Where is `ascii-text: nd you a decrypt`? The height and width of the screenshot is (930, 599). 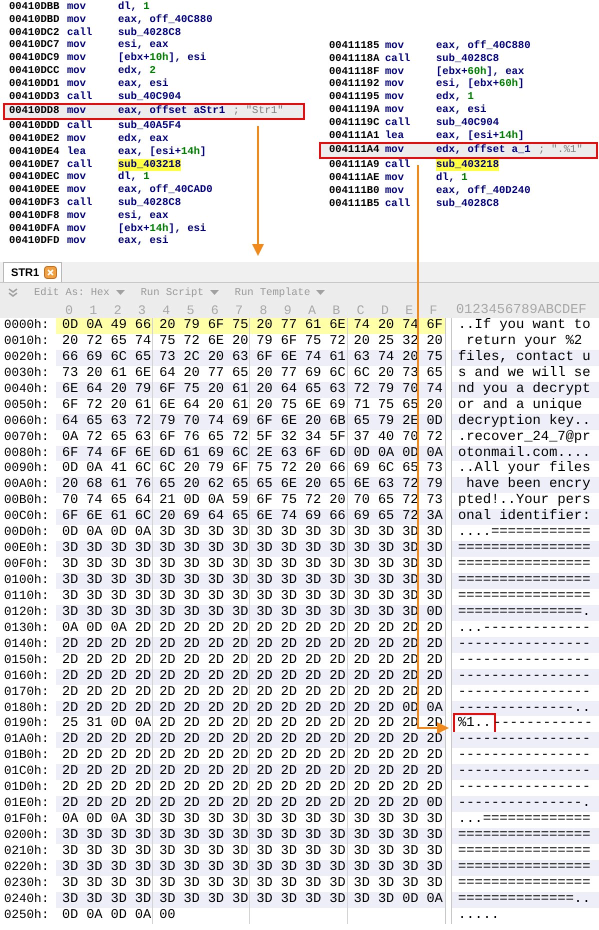 ascii-text: nd you a decrypt is located at coordinates (524, 390).